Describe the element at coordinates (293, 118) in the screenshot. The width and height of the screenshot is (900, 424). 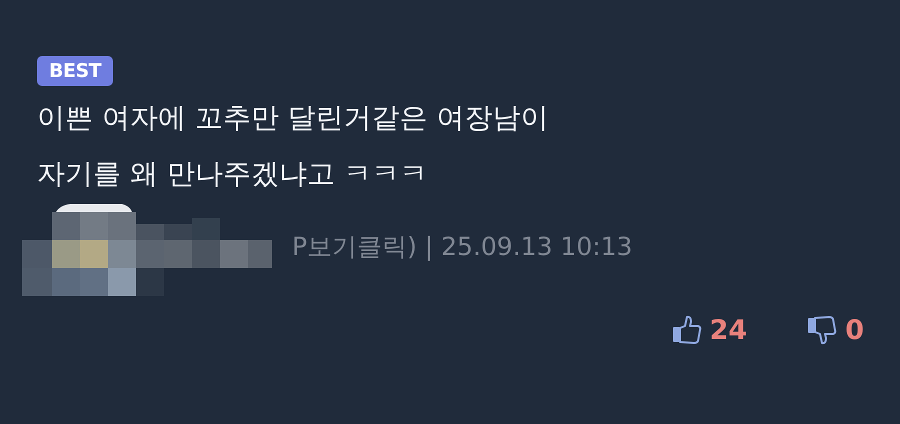
I see `comment-text: 이쁜 여자에 꼬추만 달린거같은 여장남이` at that location.